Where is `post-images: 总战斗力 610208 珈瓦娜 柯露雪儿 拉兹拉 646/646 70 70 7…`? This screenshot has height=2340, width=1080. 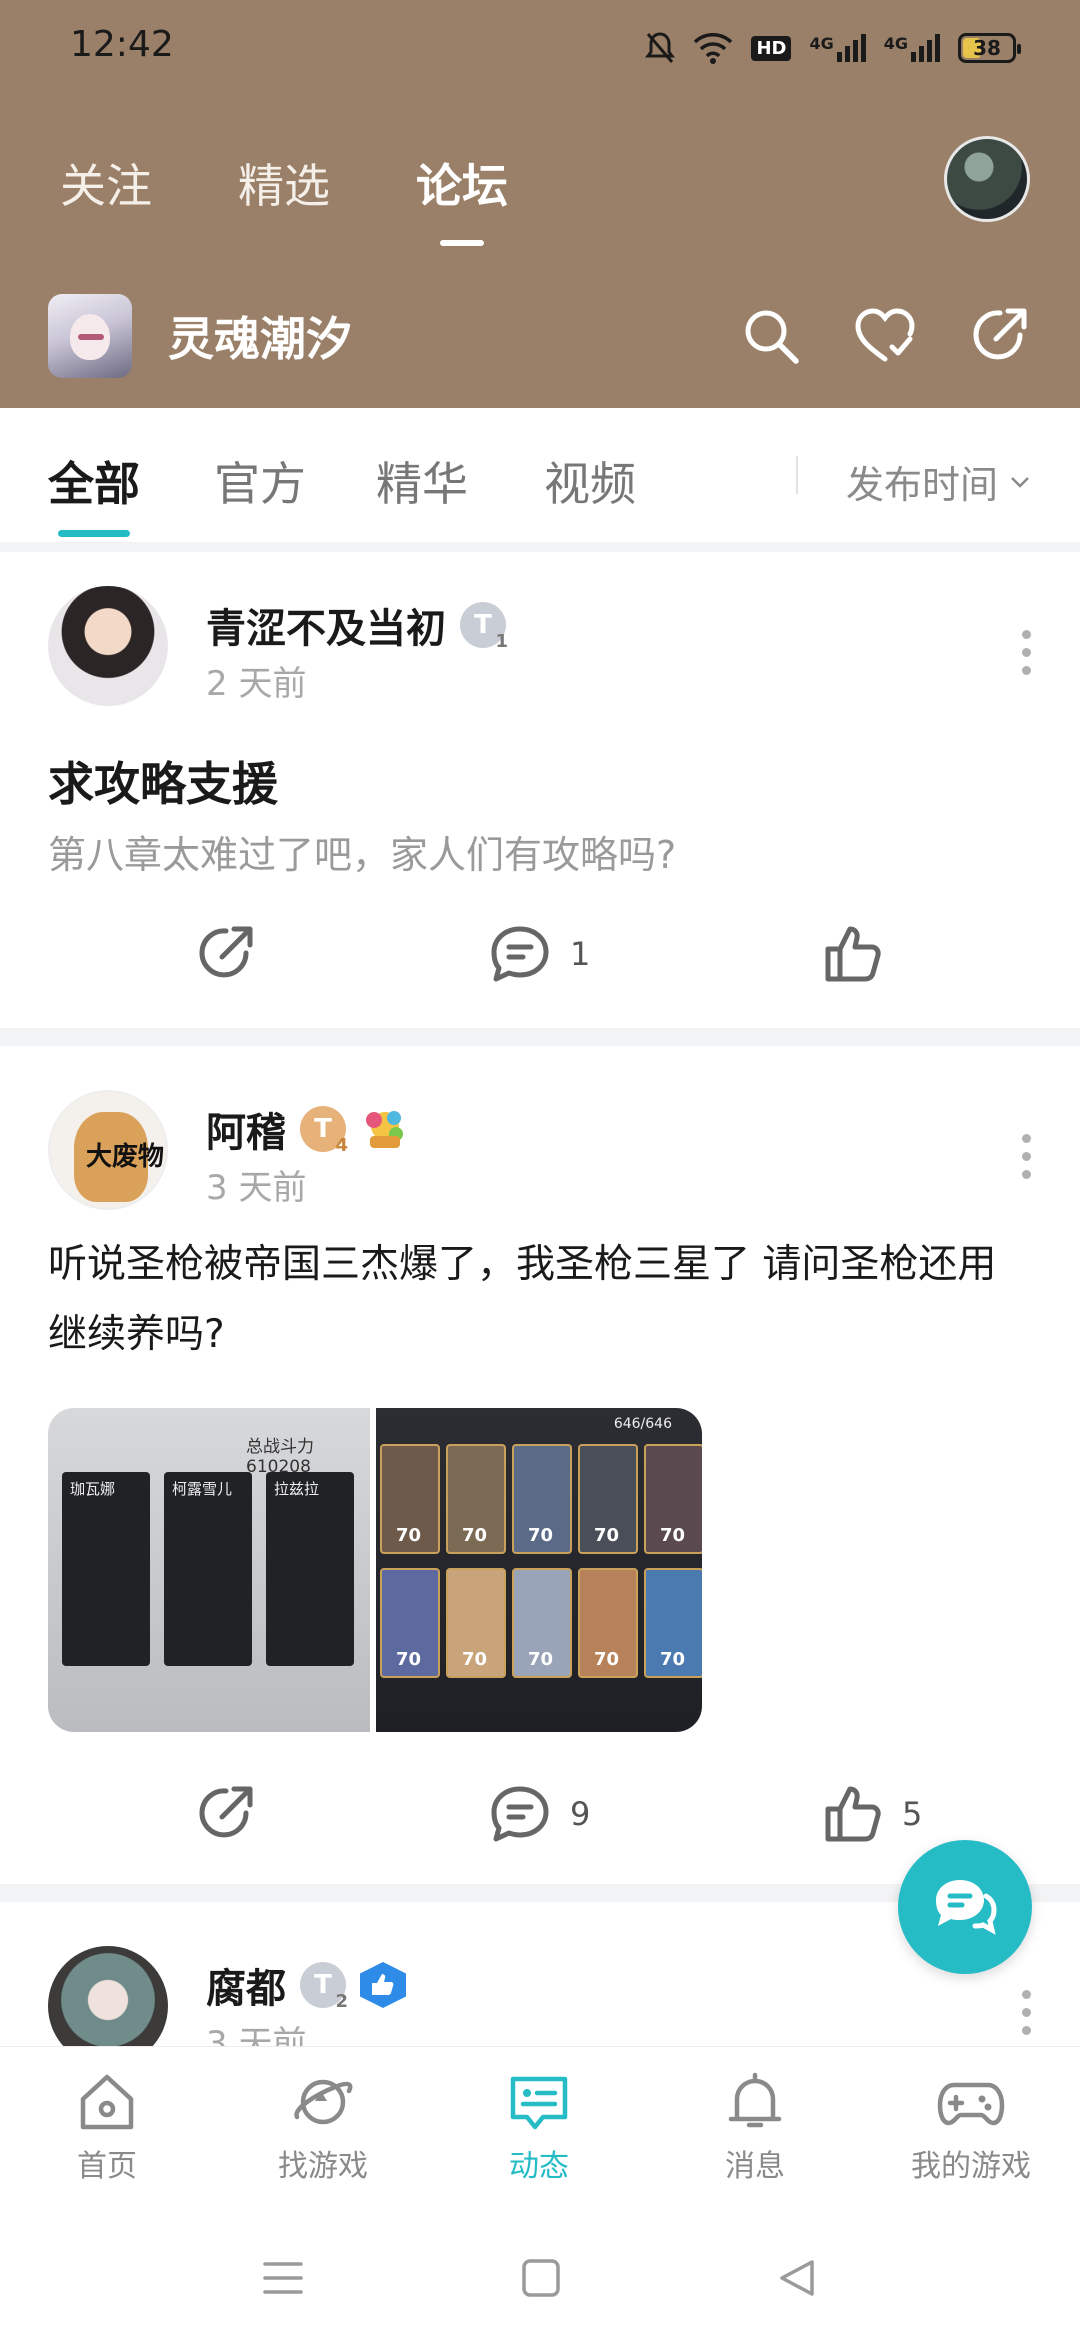
post-images: 总战斗力 610208 珈瓦娜 柯露雪儿 拉兹拉 646/646 70 70 7… is located at coordinates (375, 1570).